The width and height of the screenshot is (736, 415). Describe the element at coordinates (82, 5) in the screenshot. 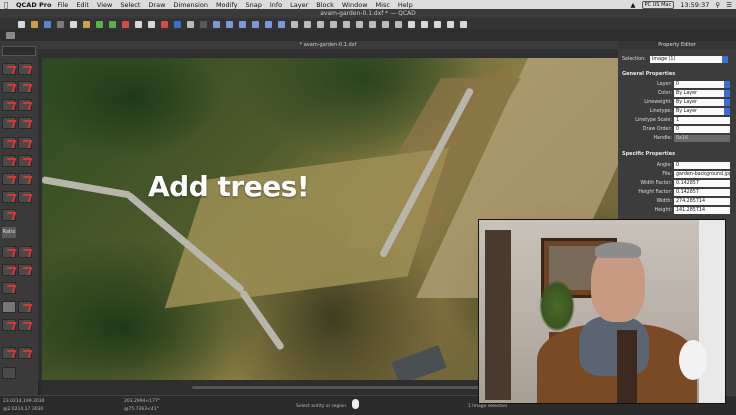

I see `menu-edit: Edit` at that location.